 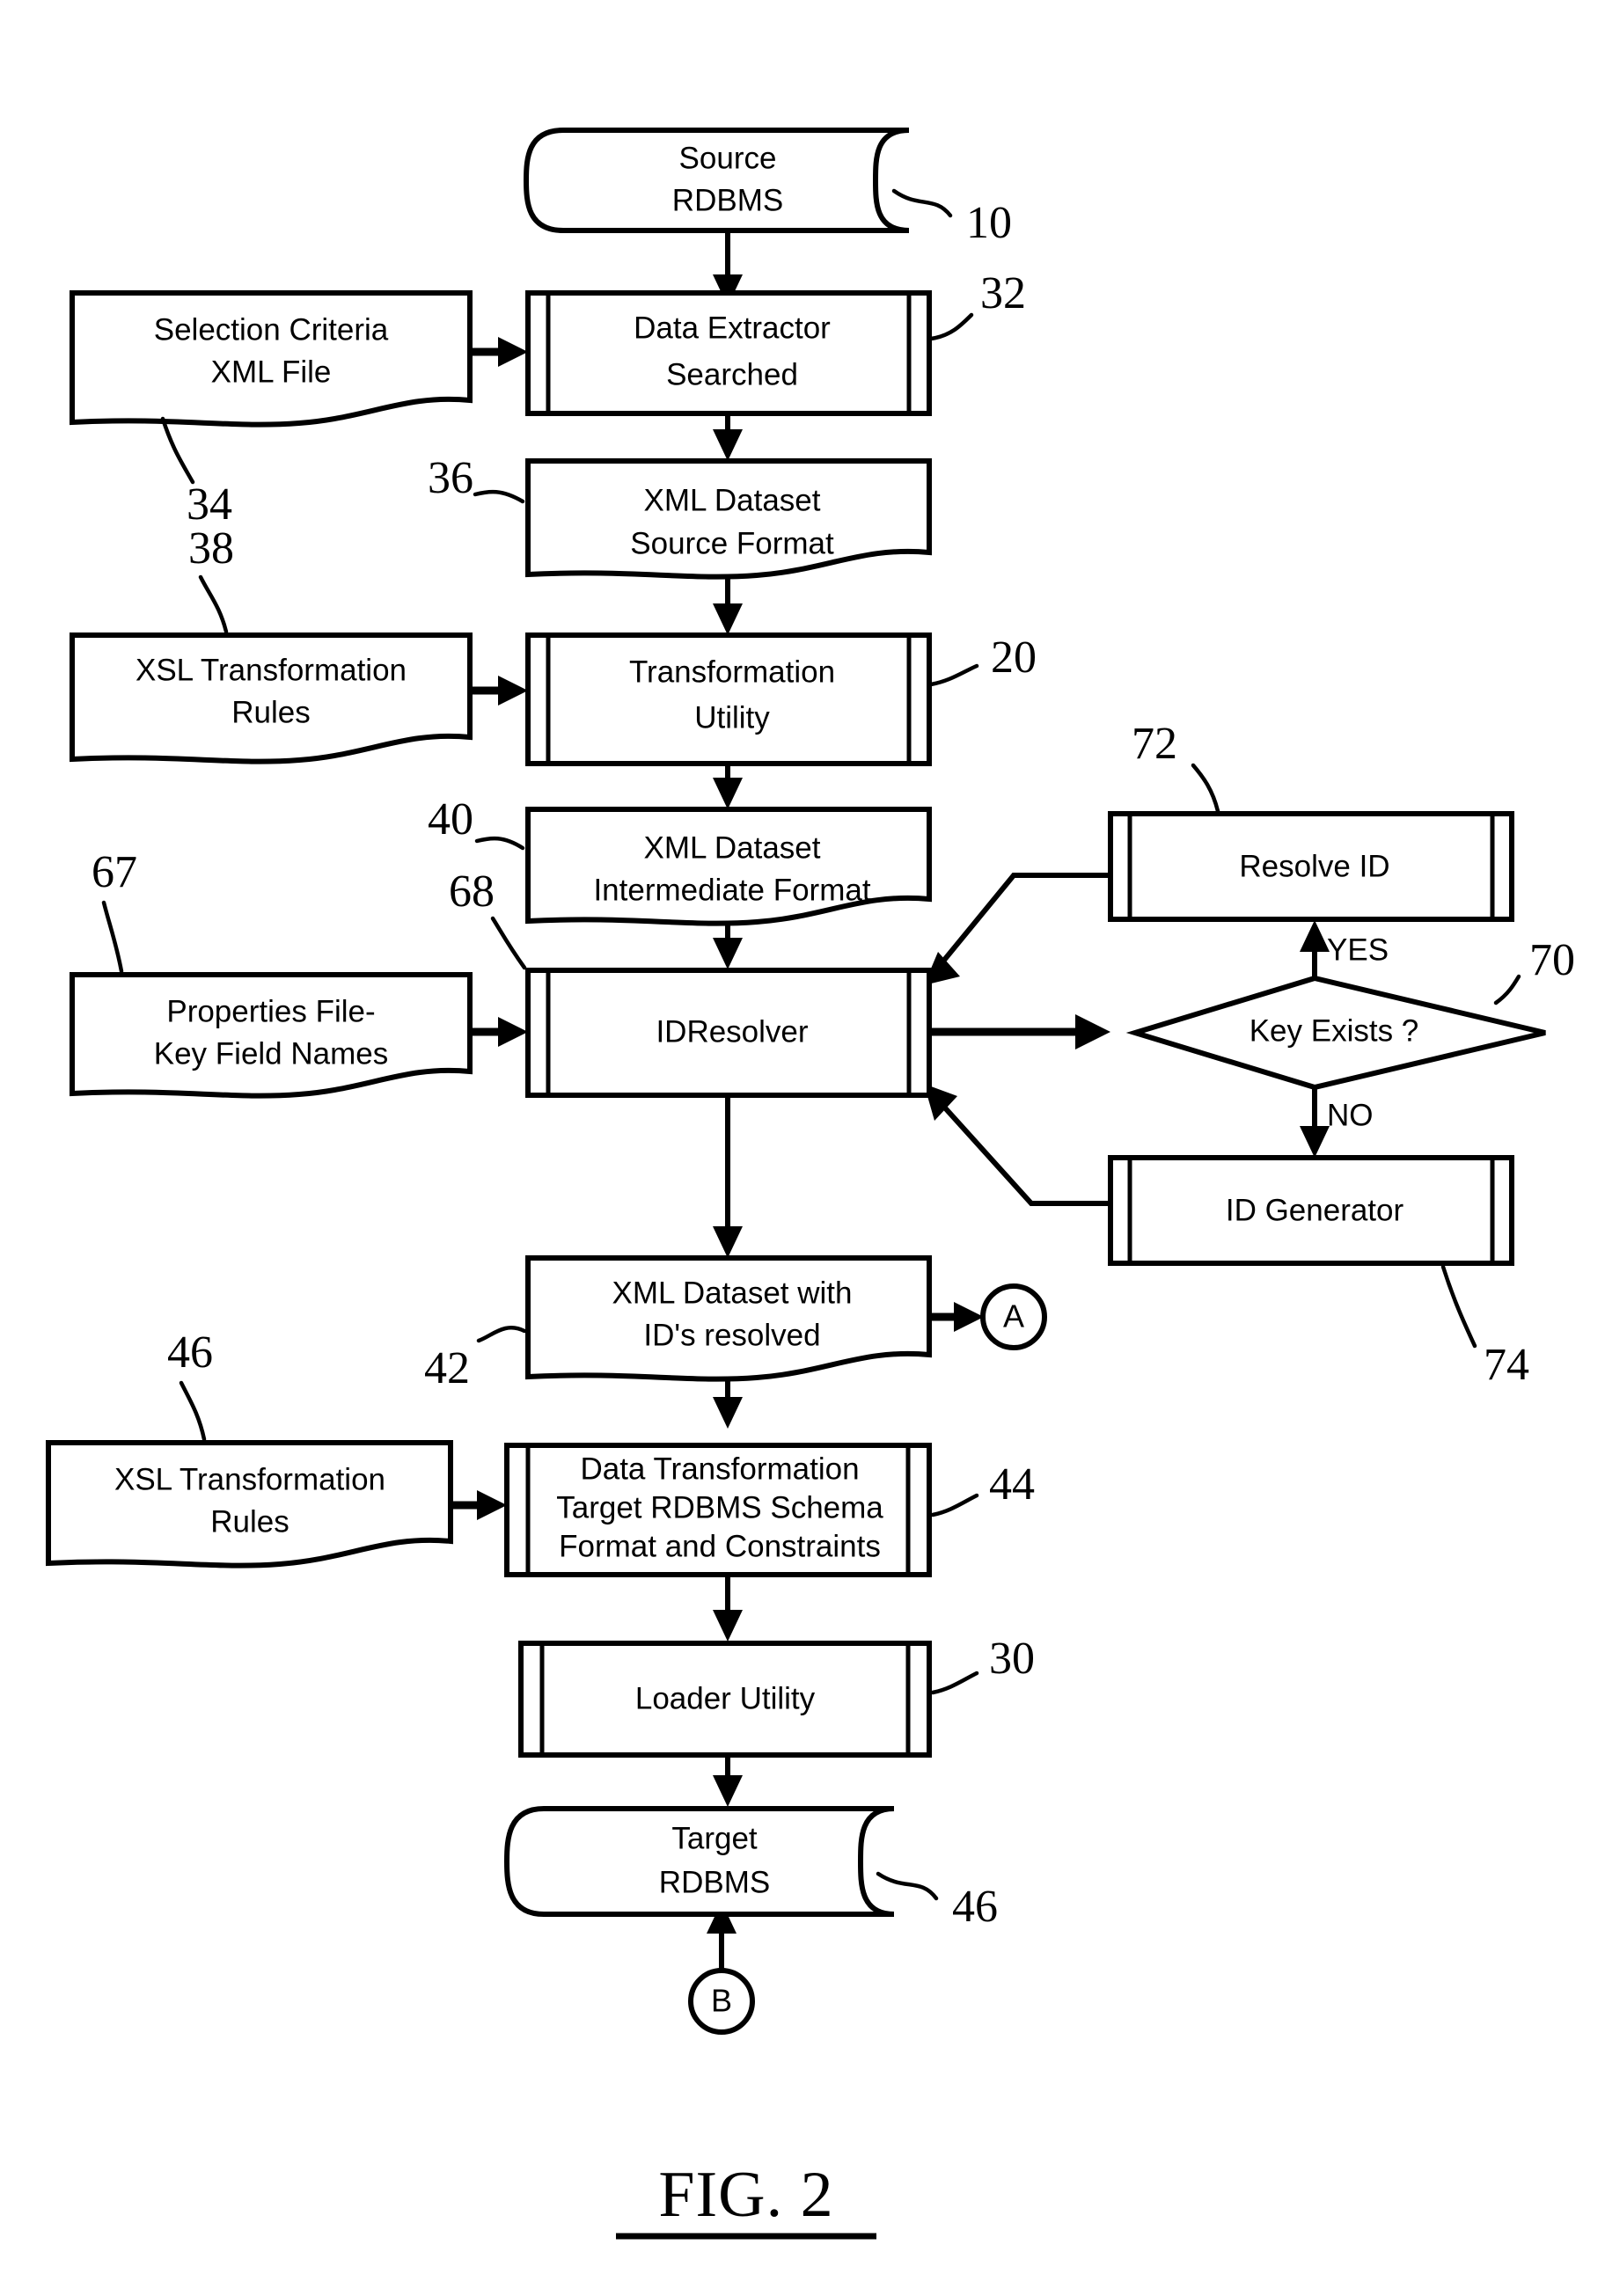 What do you see at coordinates (1012, 1659) in the screenshot?
I see `ref-number-30: 30` at bounding box center [1012, 1659].